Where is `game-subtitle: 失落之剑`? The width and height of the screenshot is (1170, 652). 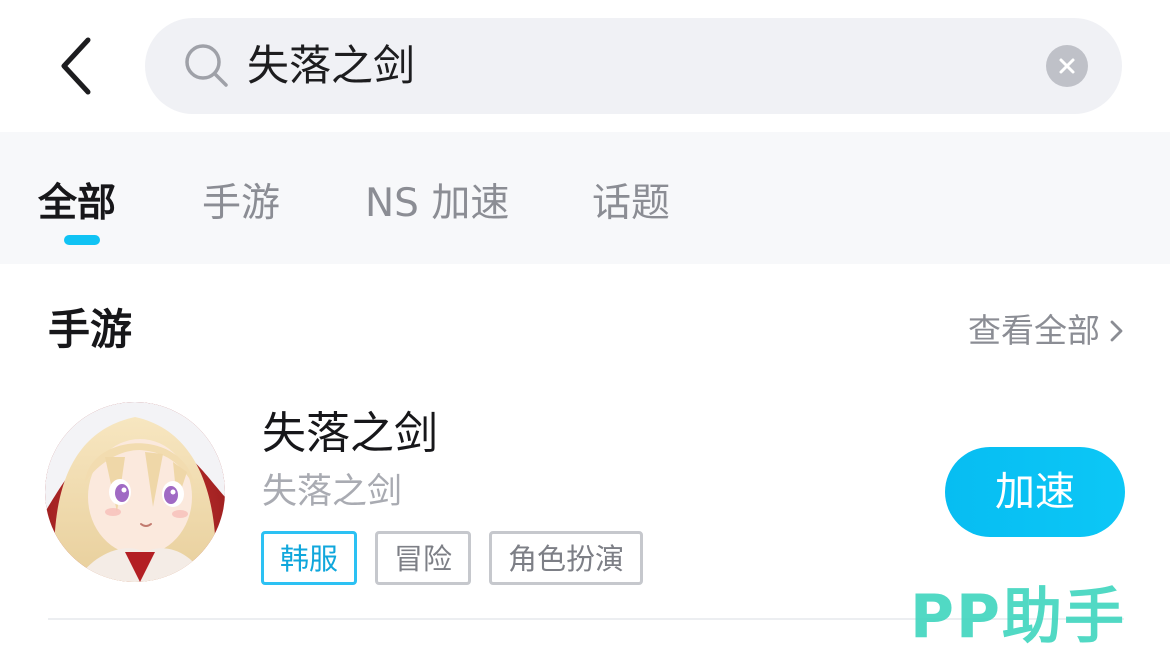 game-subtitle: 失落之剑 is located at coordinates (332, 492).